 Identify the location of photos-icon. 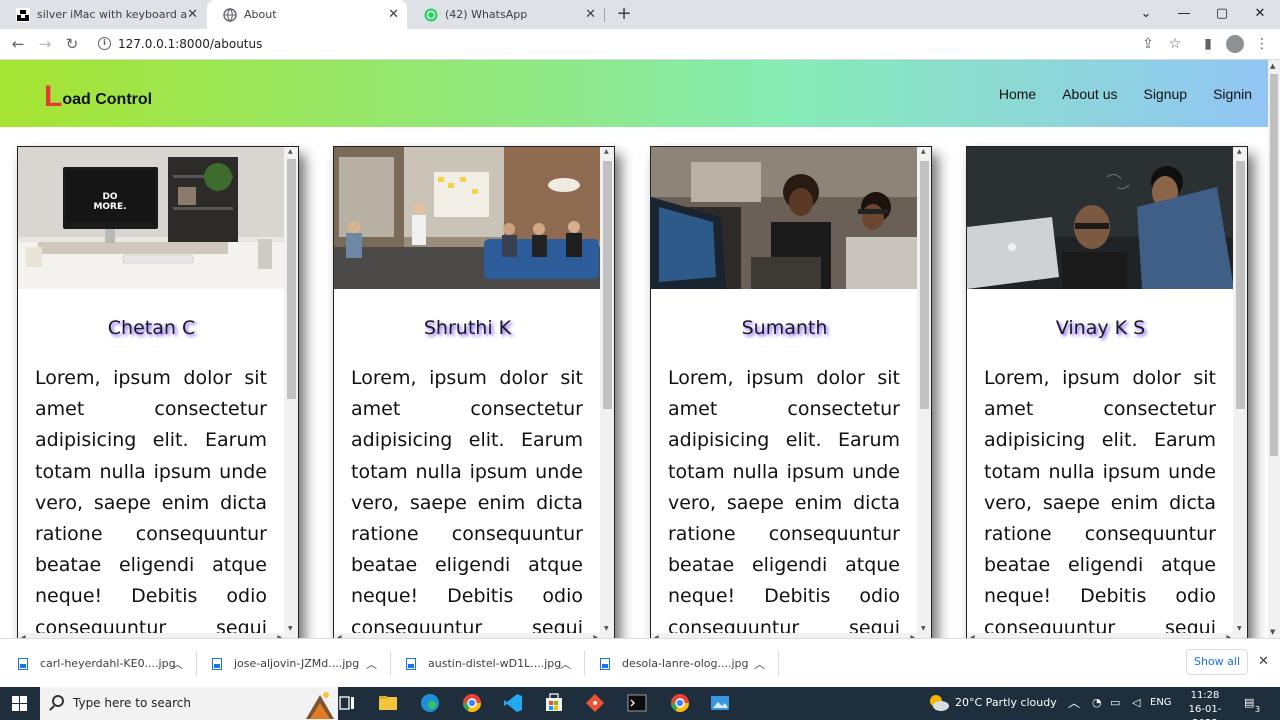
(720, 703).